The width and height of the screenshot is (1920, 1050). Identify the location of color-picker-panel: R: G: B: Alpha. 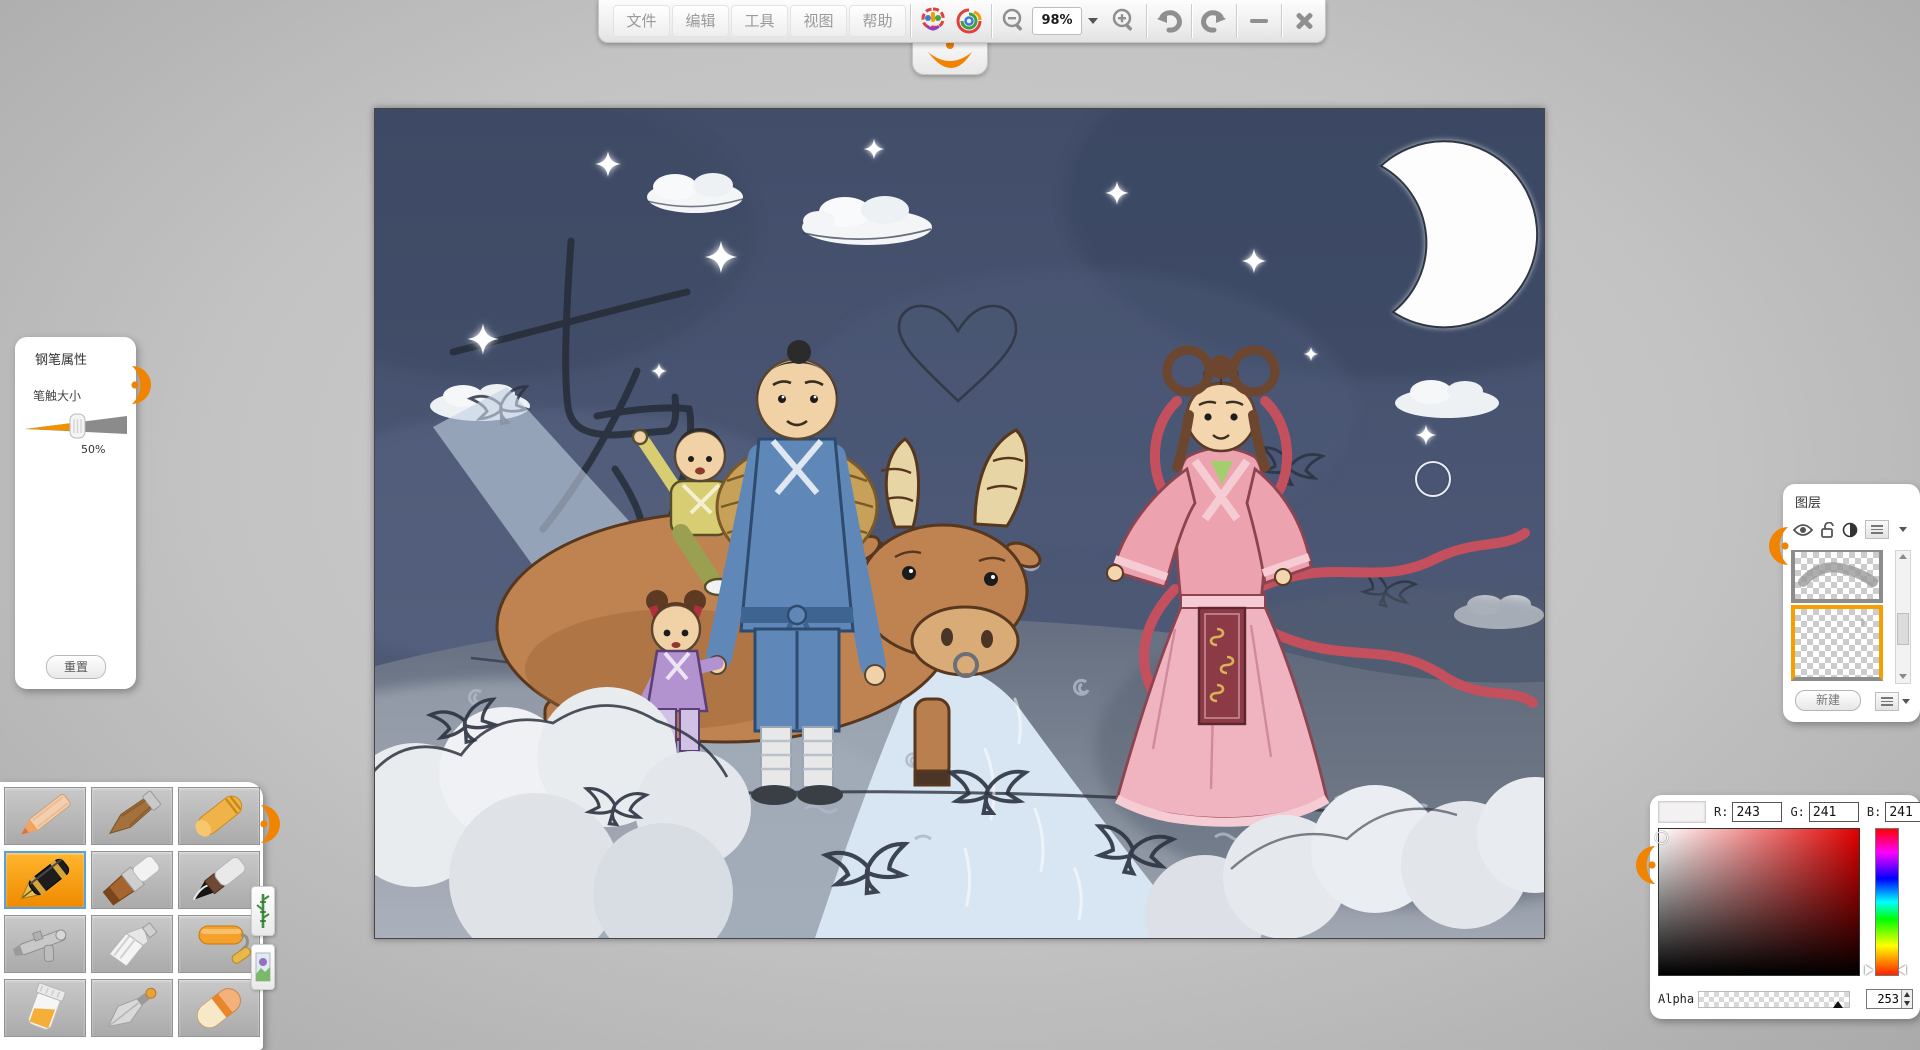
(1778, 907).